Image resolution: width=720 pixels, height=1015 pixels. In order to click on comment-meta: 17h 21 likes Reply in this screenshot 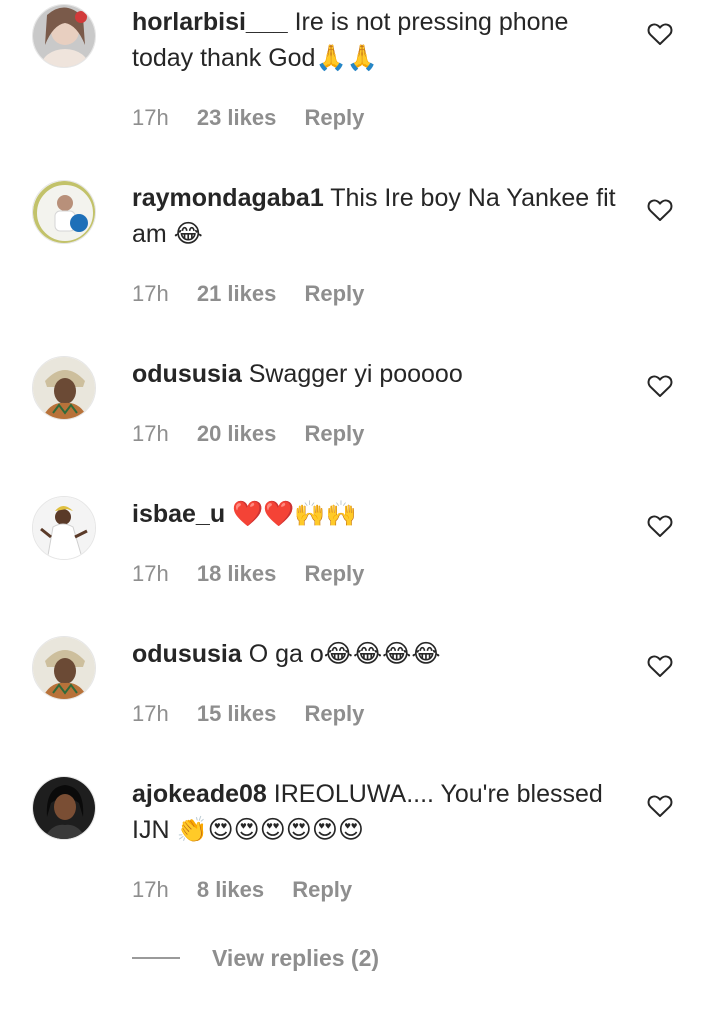, I will do `click(248, 294)`.